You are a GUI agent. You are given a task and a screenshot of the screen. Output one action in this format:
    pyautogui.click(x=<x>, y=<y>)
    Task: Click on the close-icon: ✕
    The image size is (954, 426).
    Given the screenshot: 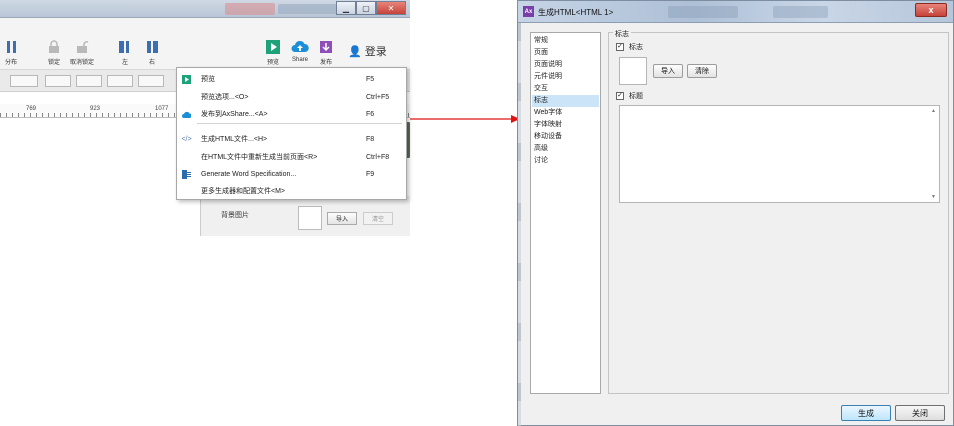 What is the action you would take?
    pyautogui.click(x=391, y=8)
    